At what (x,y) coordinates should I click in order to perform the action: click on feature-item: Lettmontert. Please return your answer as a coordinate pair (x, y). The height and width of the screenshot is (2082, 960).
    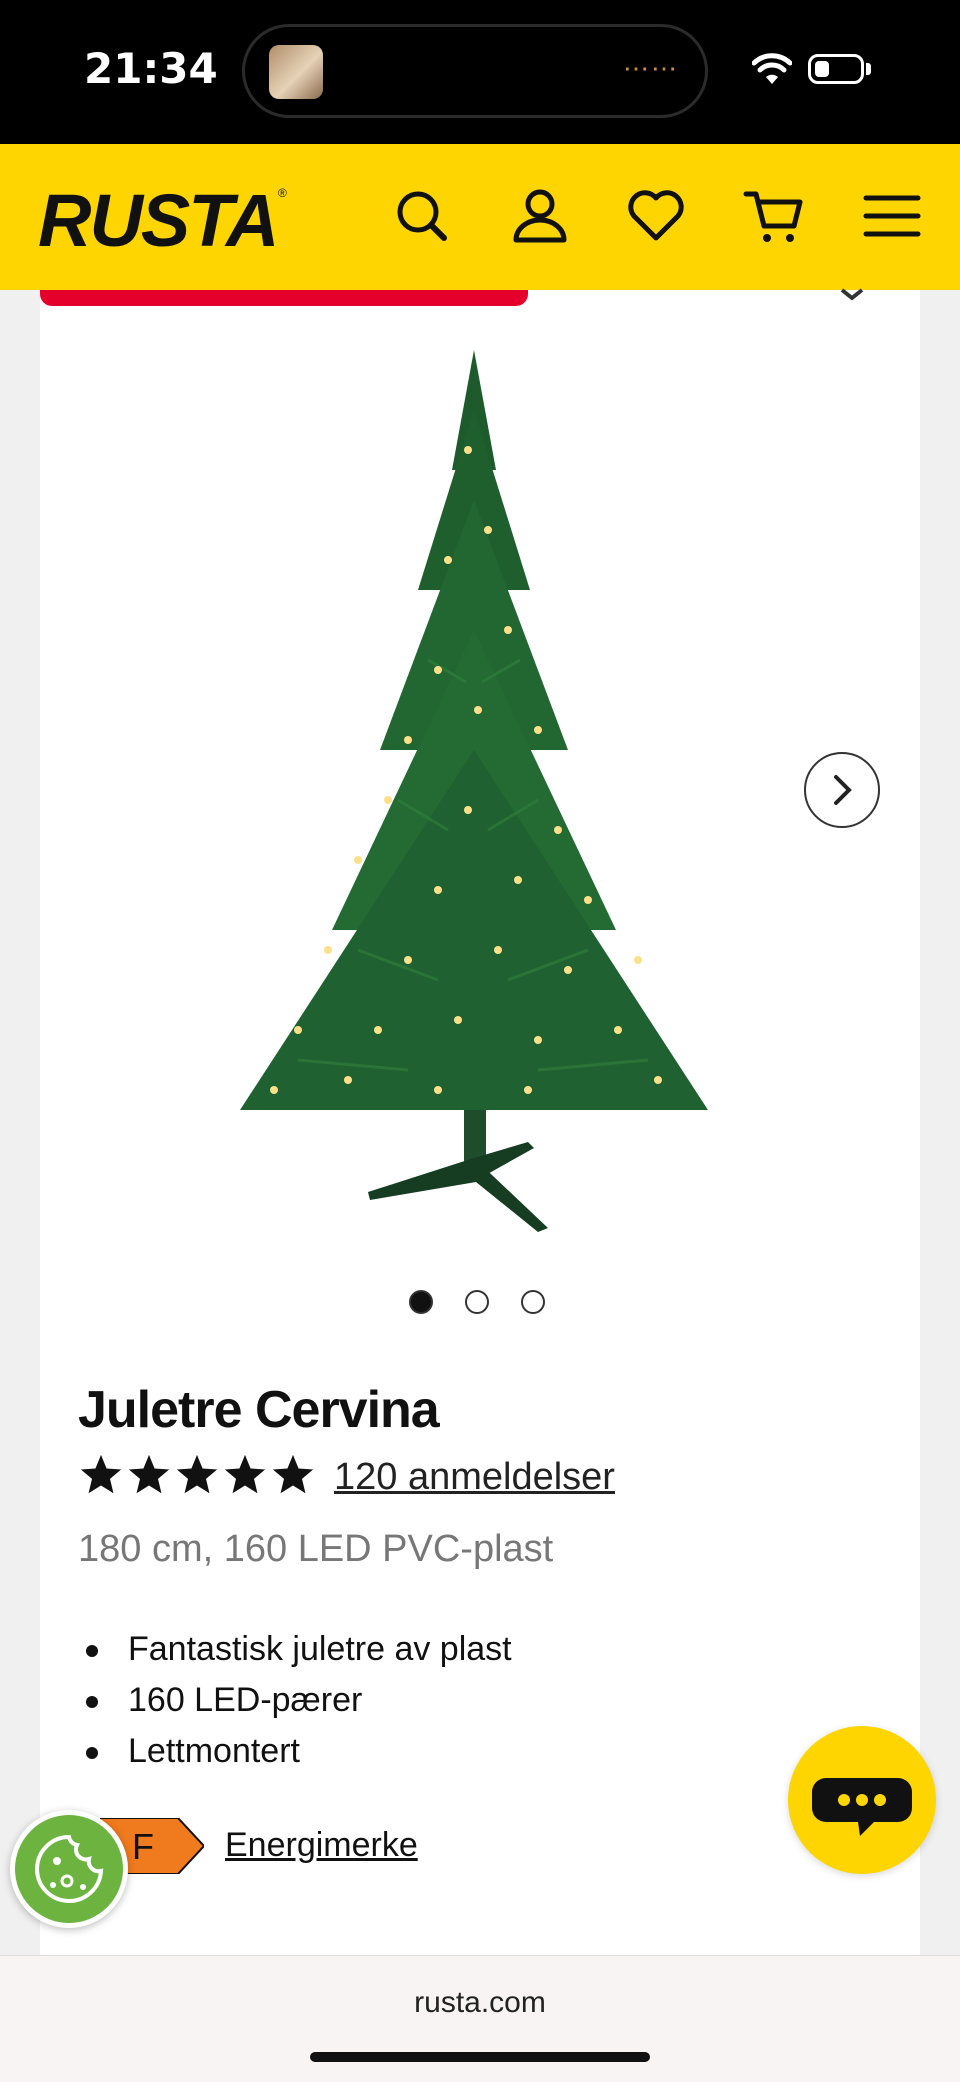
    Looking at the image, I should click on (295, 1751).